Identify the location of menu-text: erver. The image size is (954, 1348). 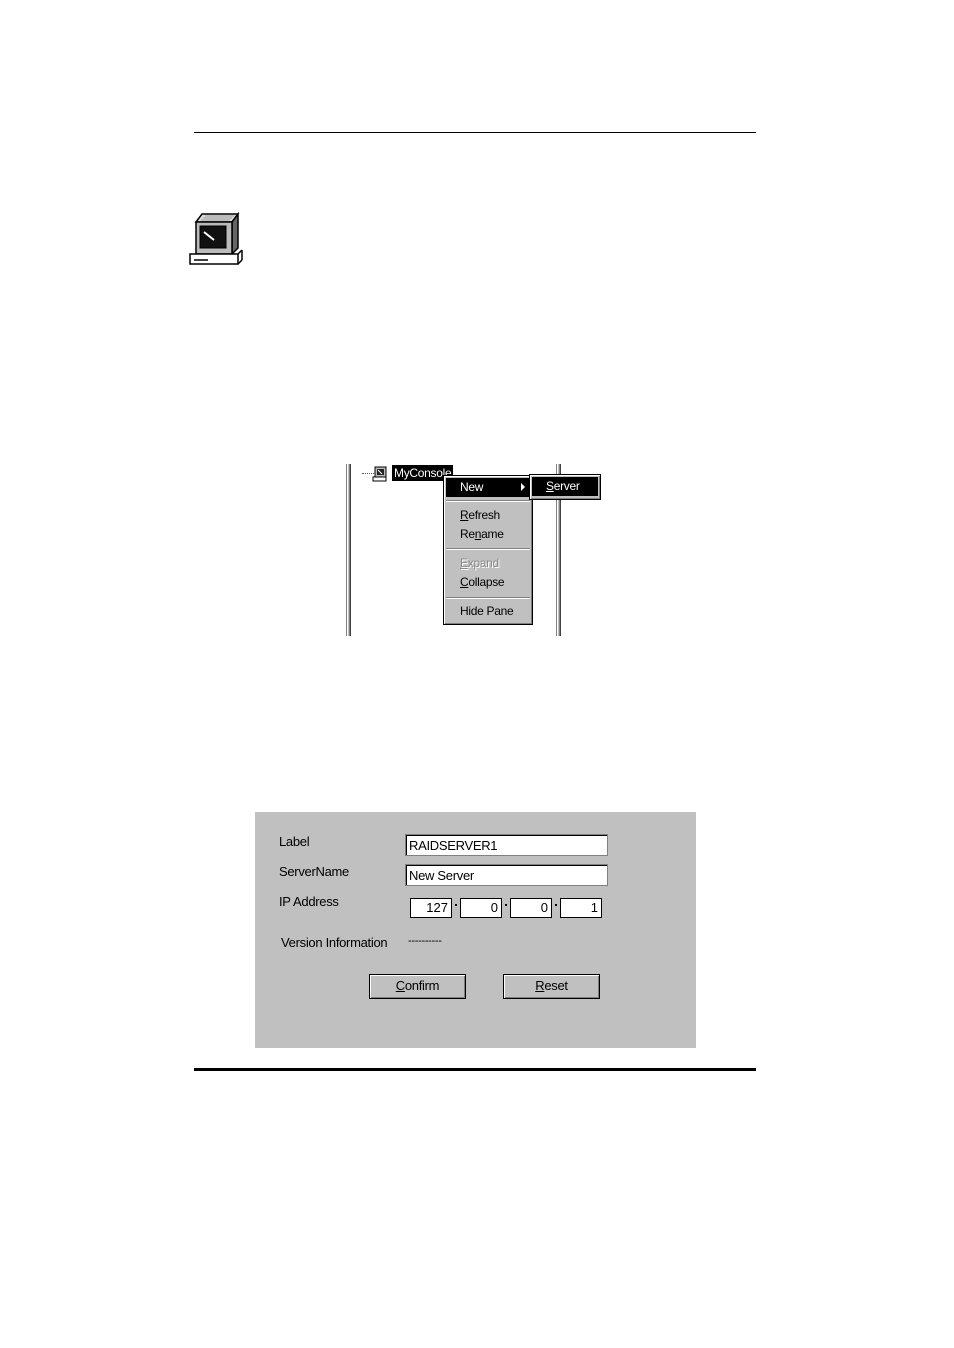
(566, 486).